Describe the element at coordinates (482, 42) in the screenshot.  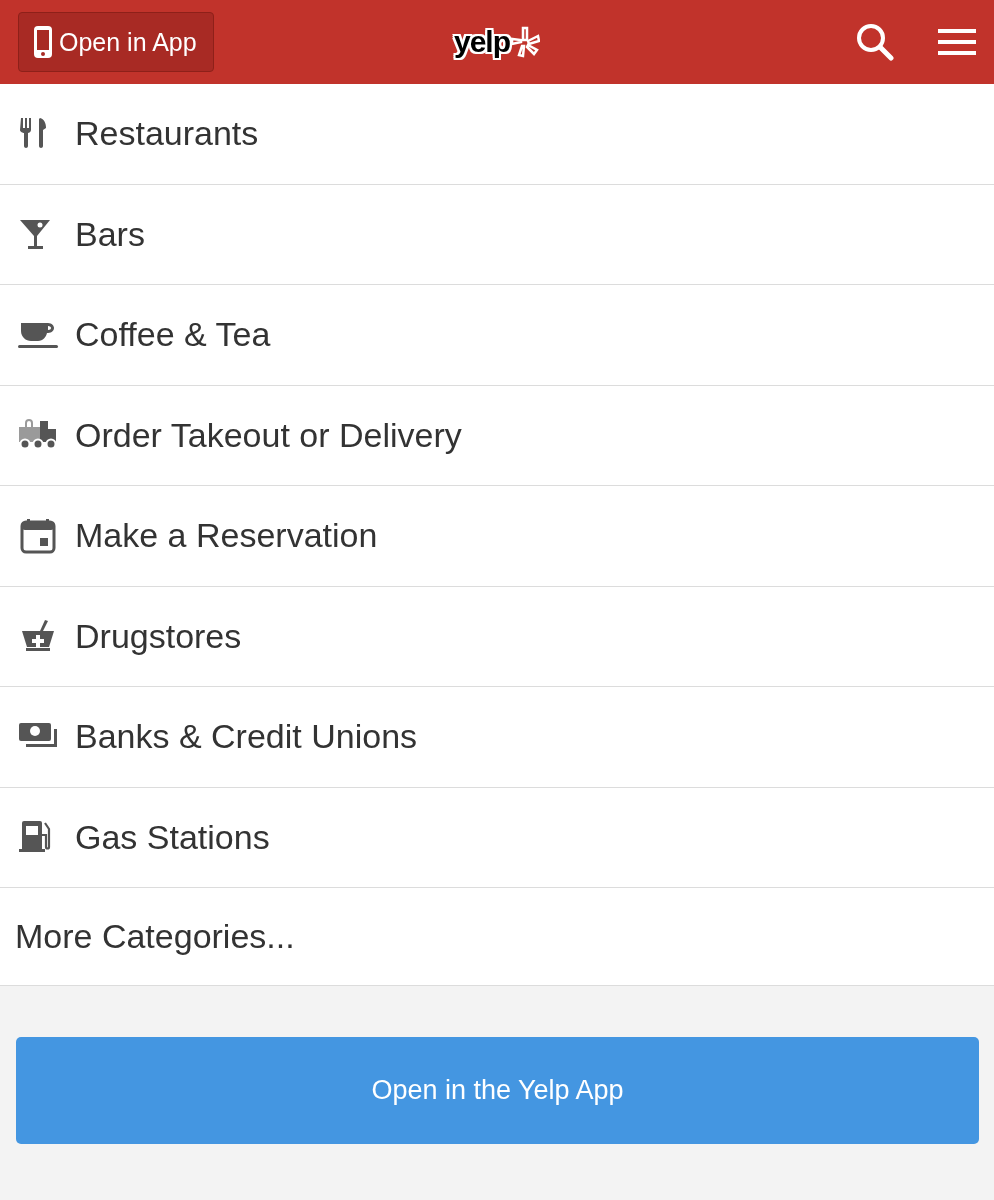
I see `yelp-logo: yelp` at that location.